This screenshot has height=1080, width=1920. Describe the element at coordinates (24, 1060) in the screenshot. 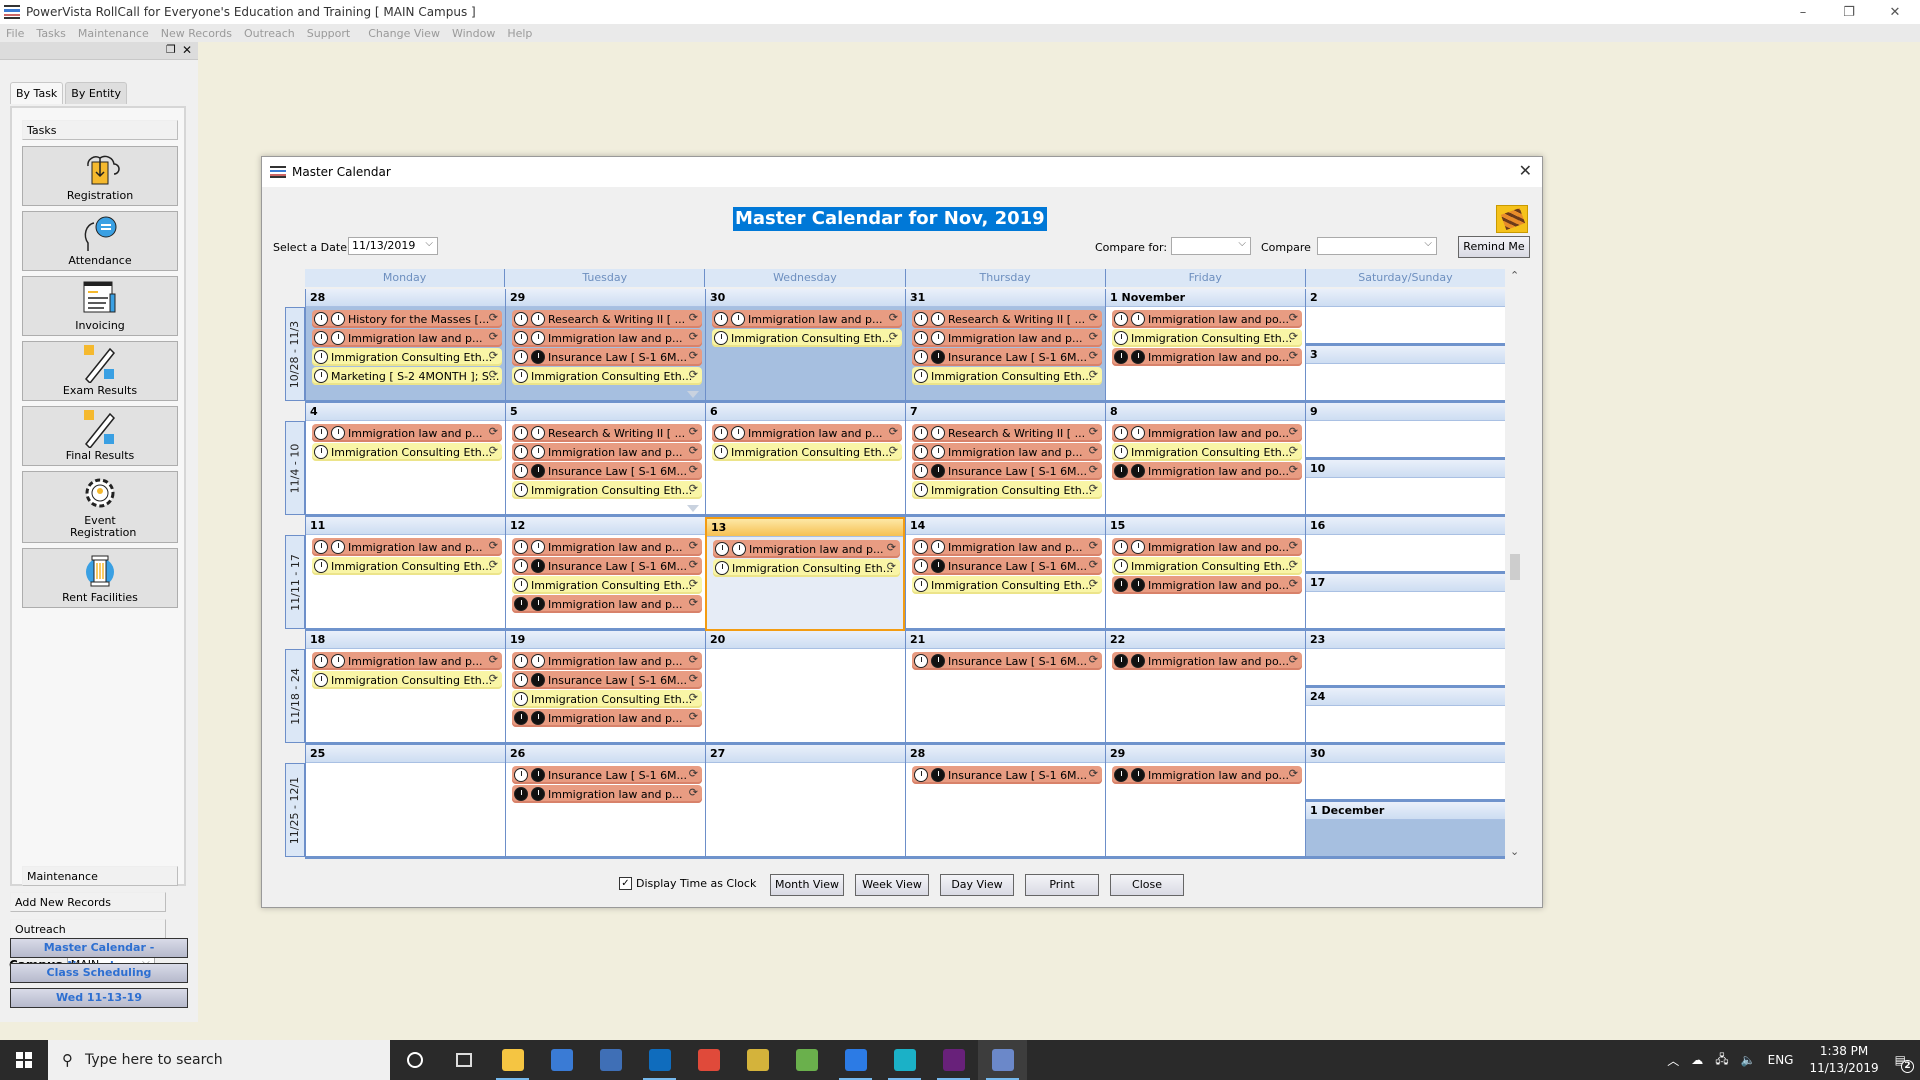

I see `start-button` at that location.